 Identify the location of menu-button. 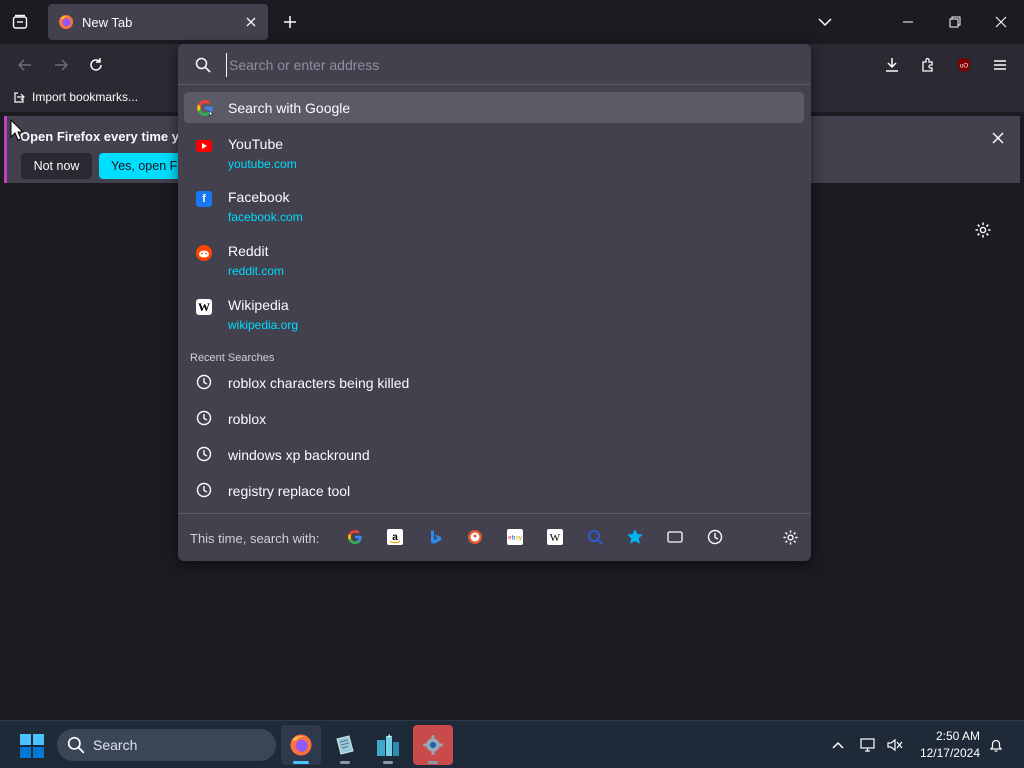
(1000, 65).